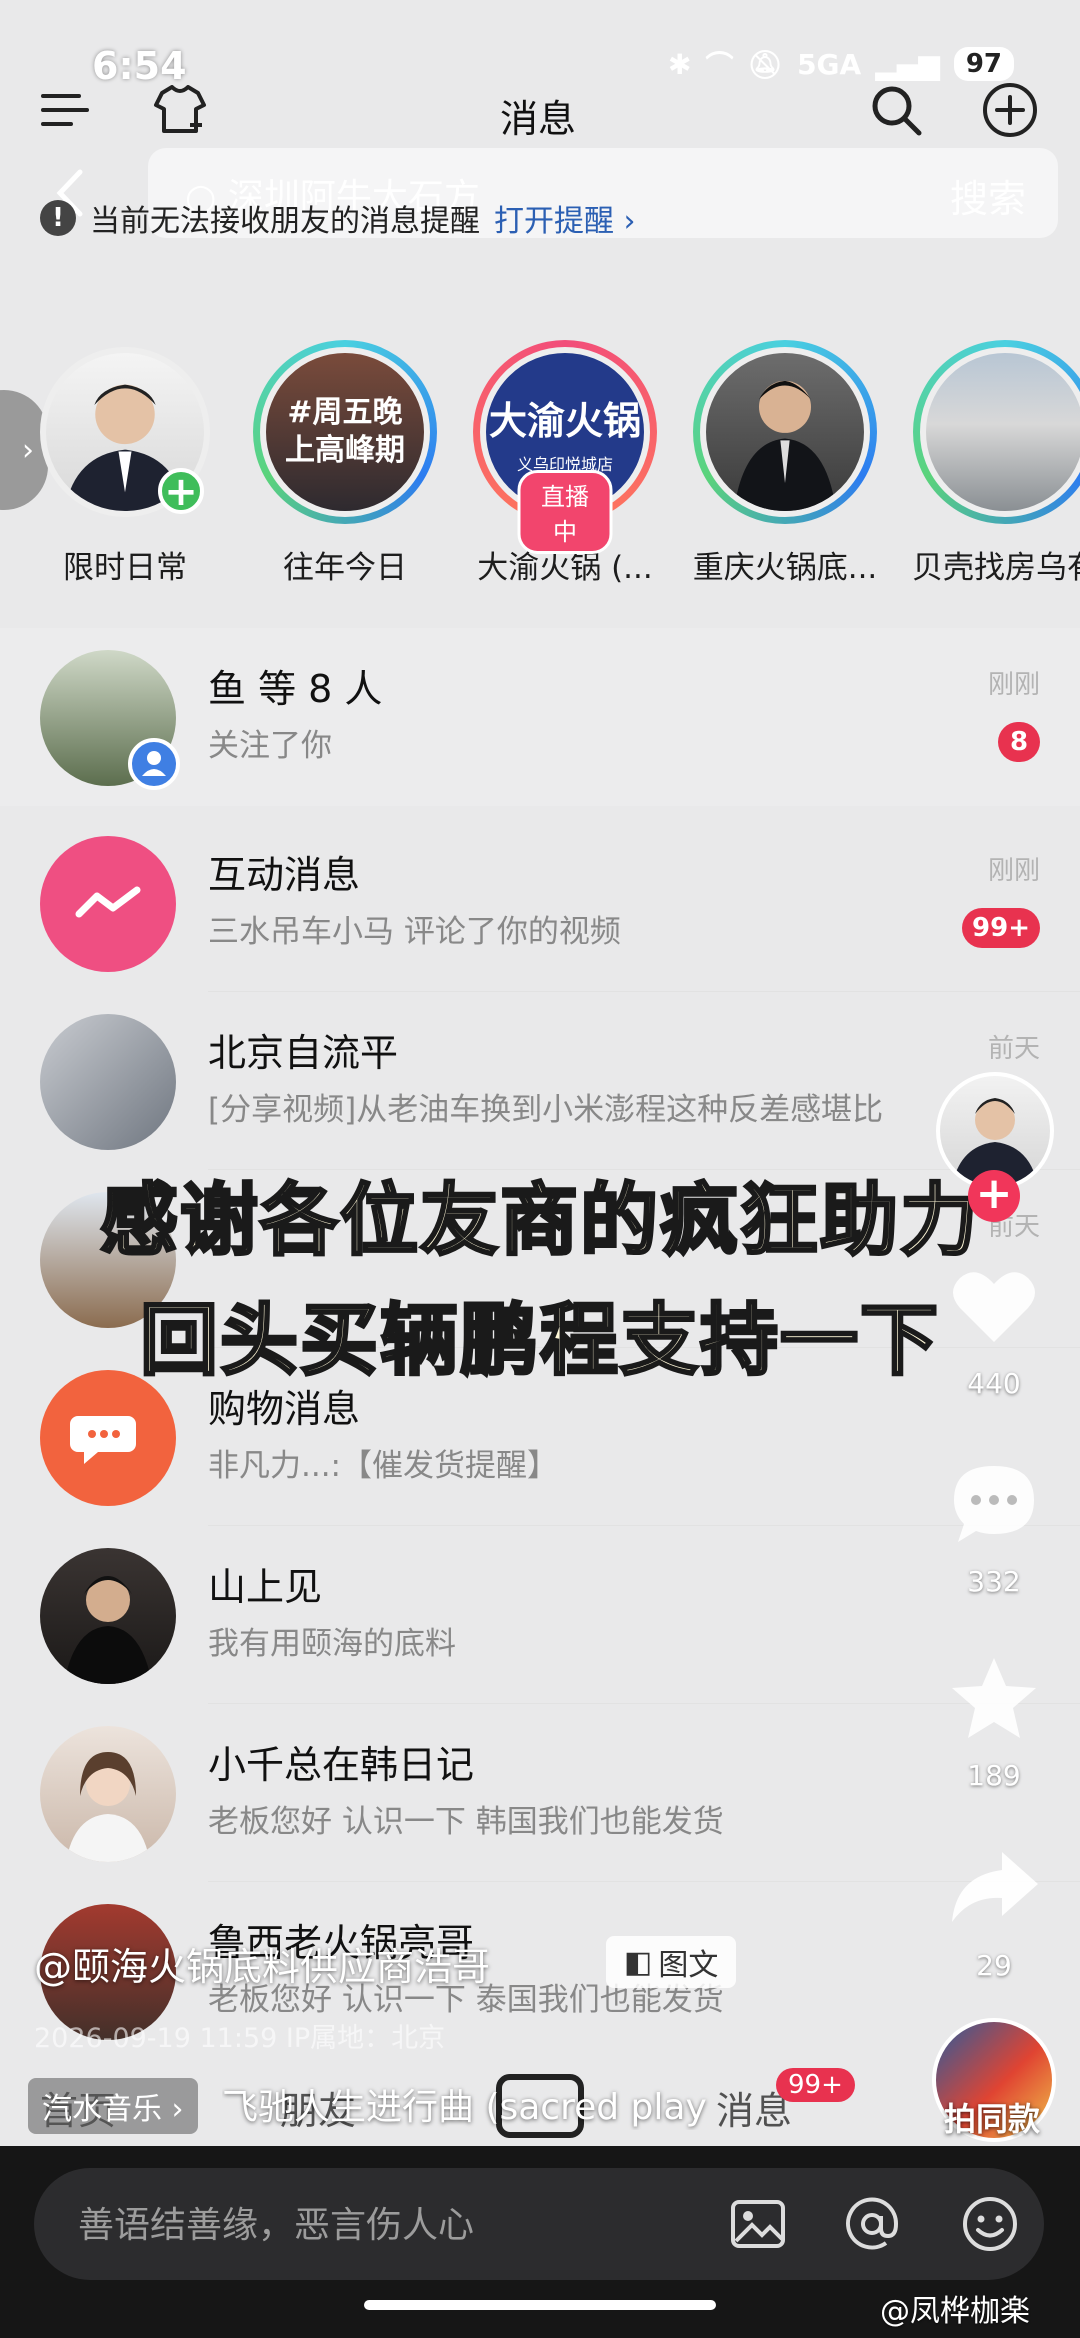  What do you see at coordinates (994, 1775) in the screenshot?
I see `favorite-count: 189` at bounding box center [994, 1775].